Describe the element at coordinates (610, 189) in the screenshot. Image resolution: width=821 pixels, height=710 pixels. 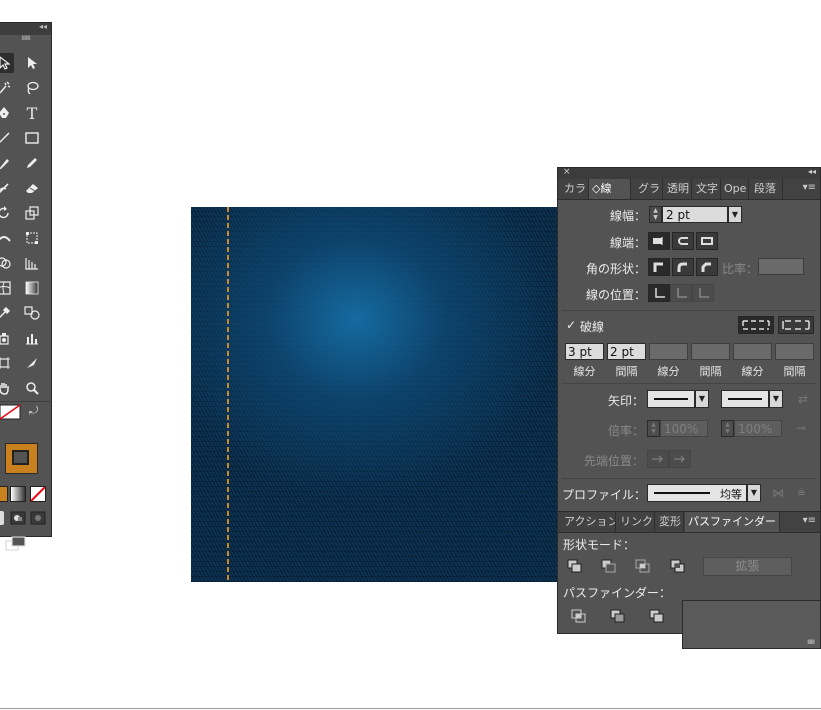
I see `tab-stroke: ◇線` at that location.